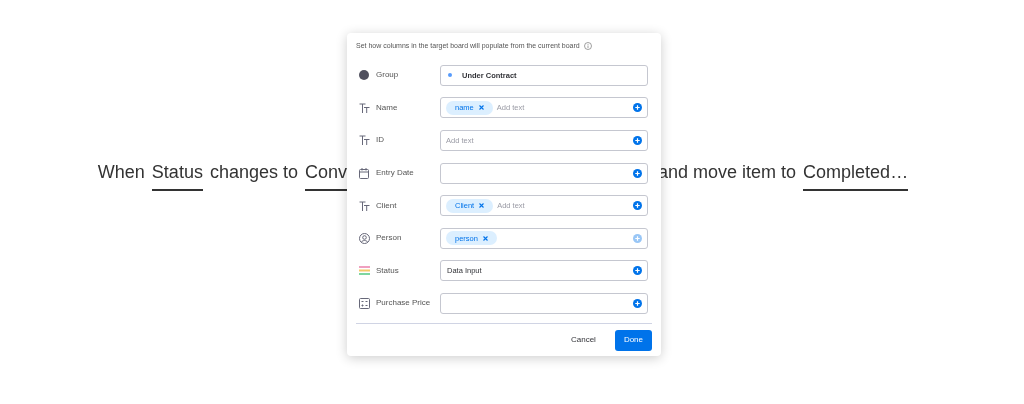 This screenshot has width=1024, height=404. What do you see at coordinates (177, 175) in the screenshot?
I see `underlined-word: Status` at bounding box center [177, 175].